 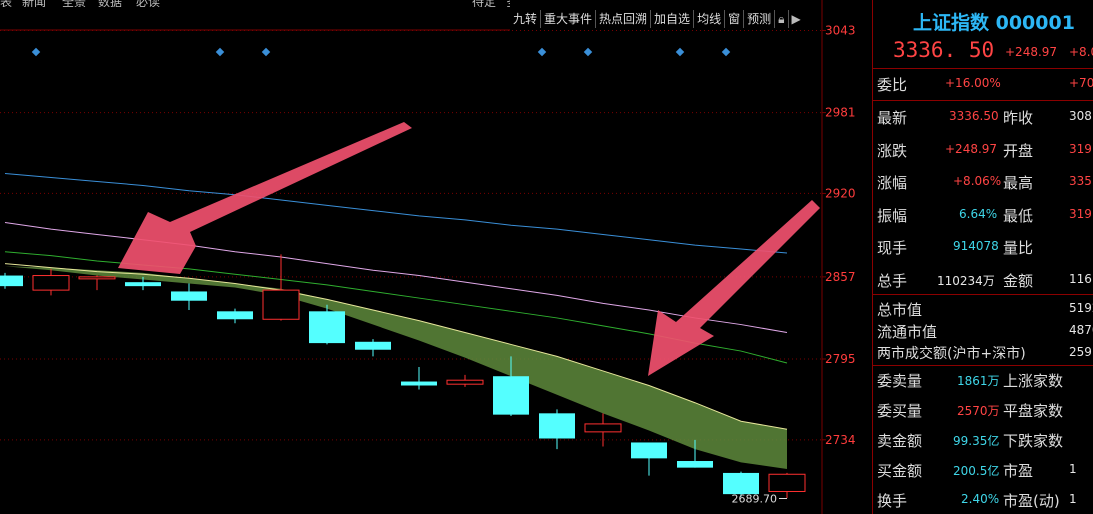 What do you see at coordinates (1081, 52) in the screenshot?
I see `price-change-pct: +8.0` at bounding box center [1081, 52].